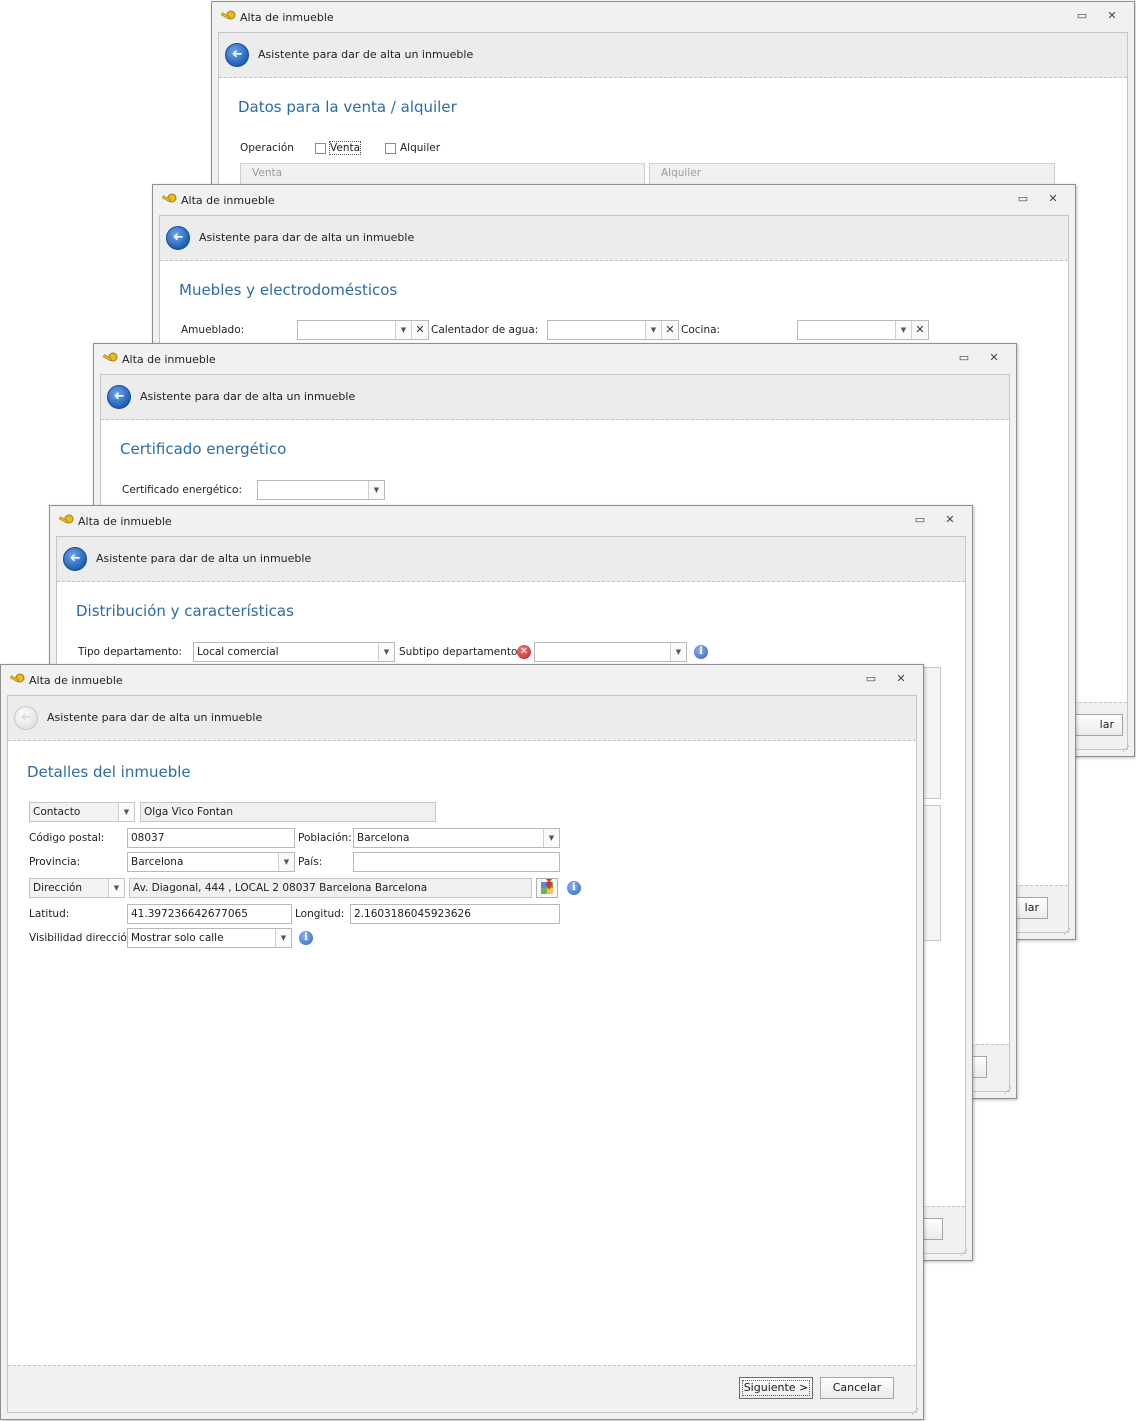 The width and height of the screenshot is (1136, 1421). I want to click on venta-label: Venta, so click(345, 148).